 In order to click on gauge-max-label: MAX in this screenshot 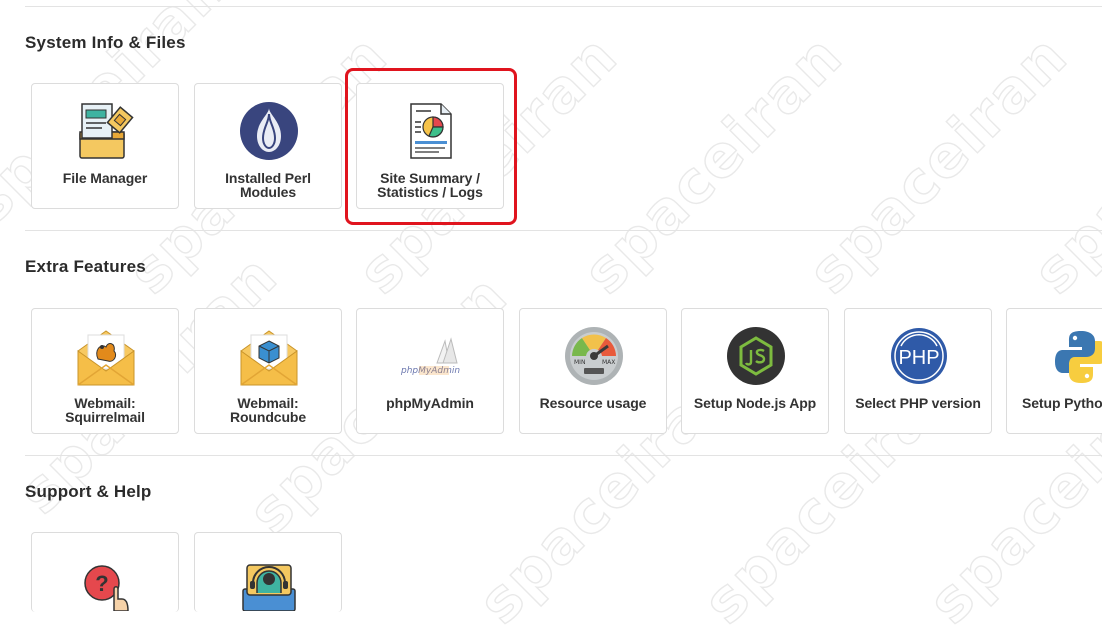, I will do `click(608, 362)`.